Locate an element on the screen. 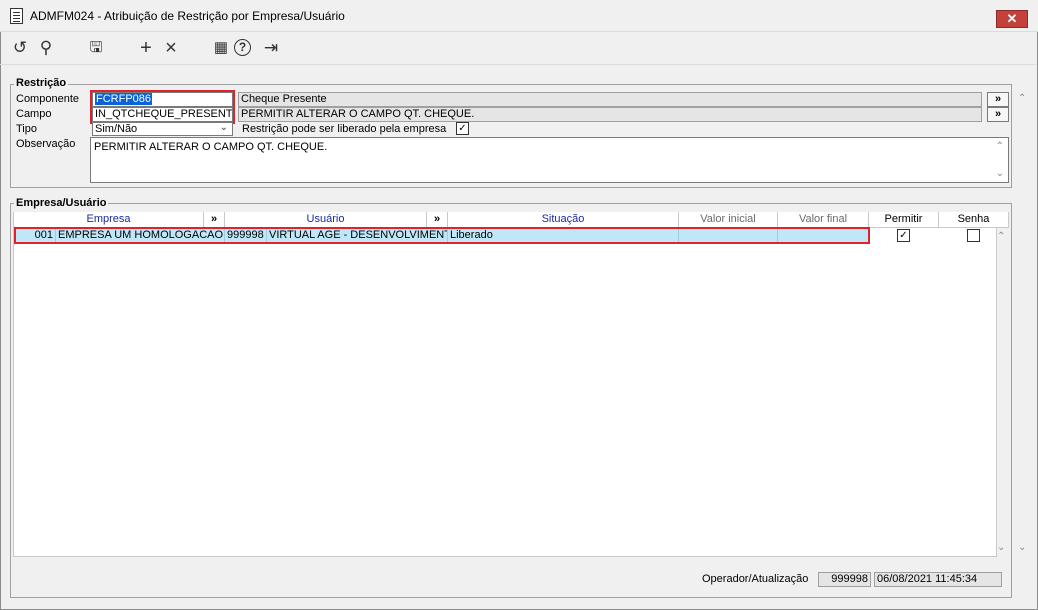 This screenshot has height=610, width=1038. scroll-down-icon: ⌄ is located at coordinates (1000, 173).